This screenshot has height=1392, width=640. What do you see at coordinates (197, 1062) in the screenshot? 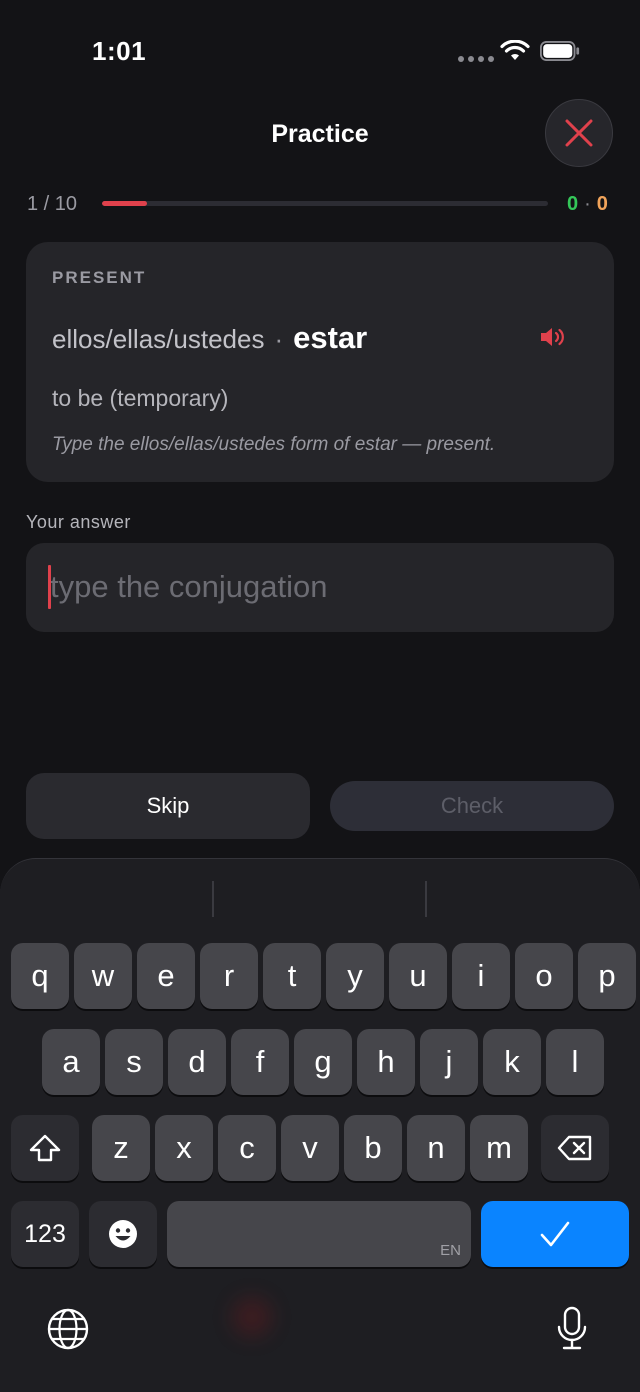
I see `key-d: d` at bounding box center [197, 1062].